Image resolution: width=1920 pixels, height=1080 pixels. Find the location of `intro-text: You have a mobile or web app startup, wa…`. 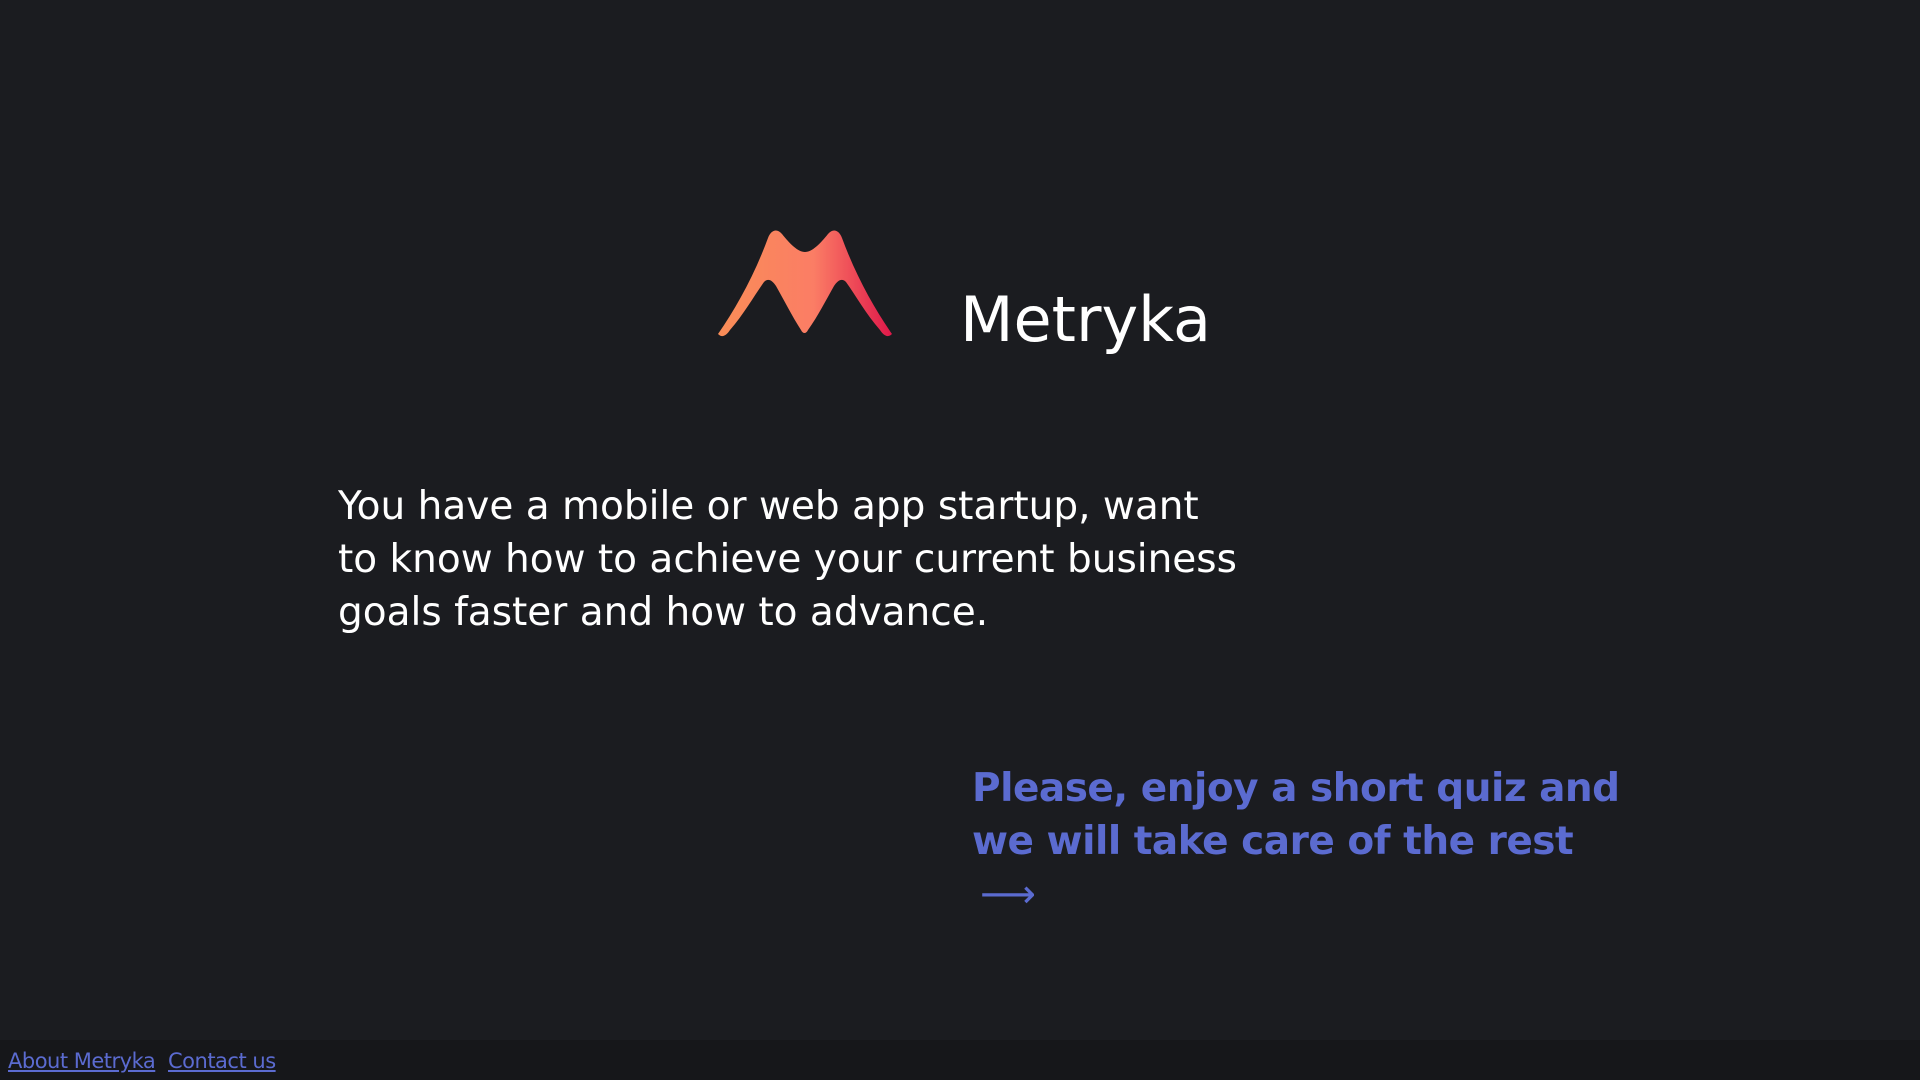

intro-text: You have a mobile or web app startup, wa… is located at coordinates (787, 559).